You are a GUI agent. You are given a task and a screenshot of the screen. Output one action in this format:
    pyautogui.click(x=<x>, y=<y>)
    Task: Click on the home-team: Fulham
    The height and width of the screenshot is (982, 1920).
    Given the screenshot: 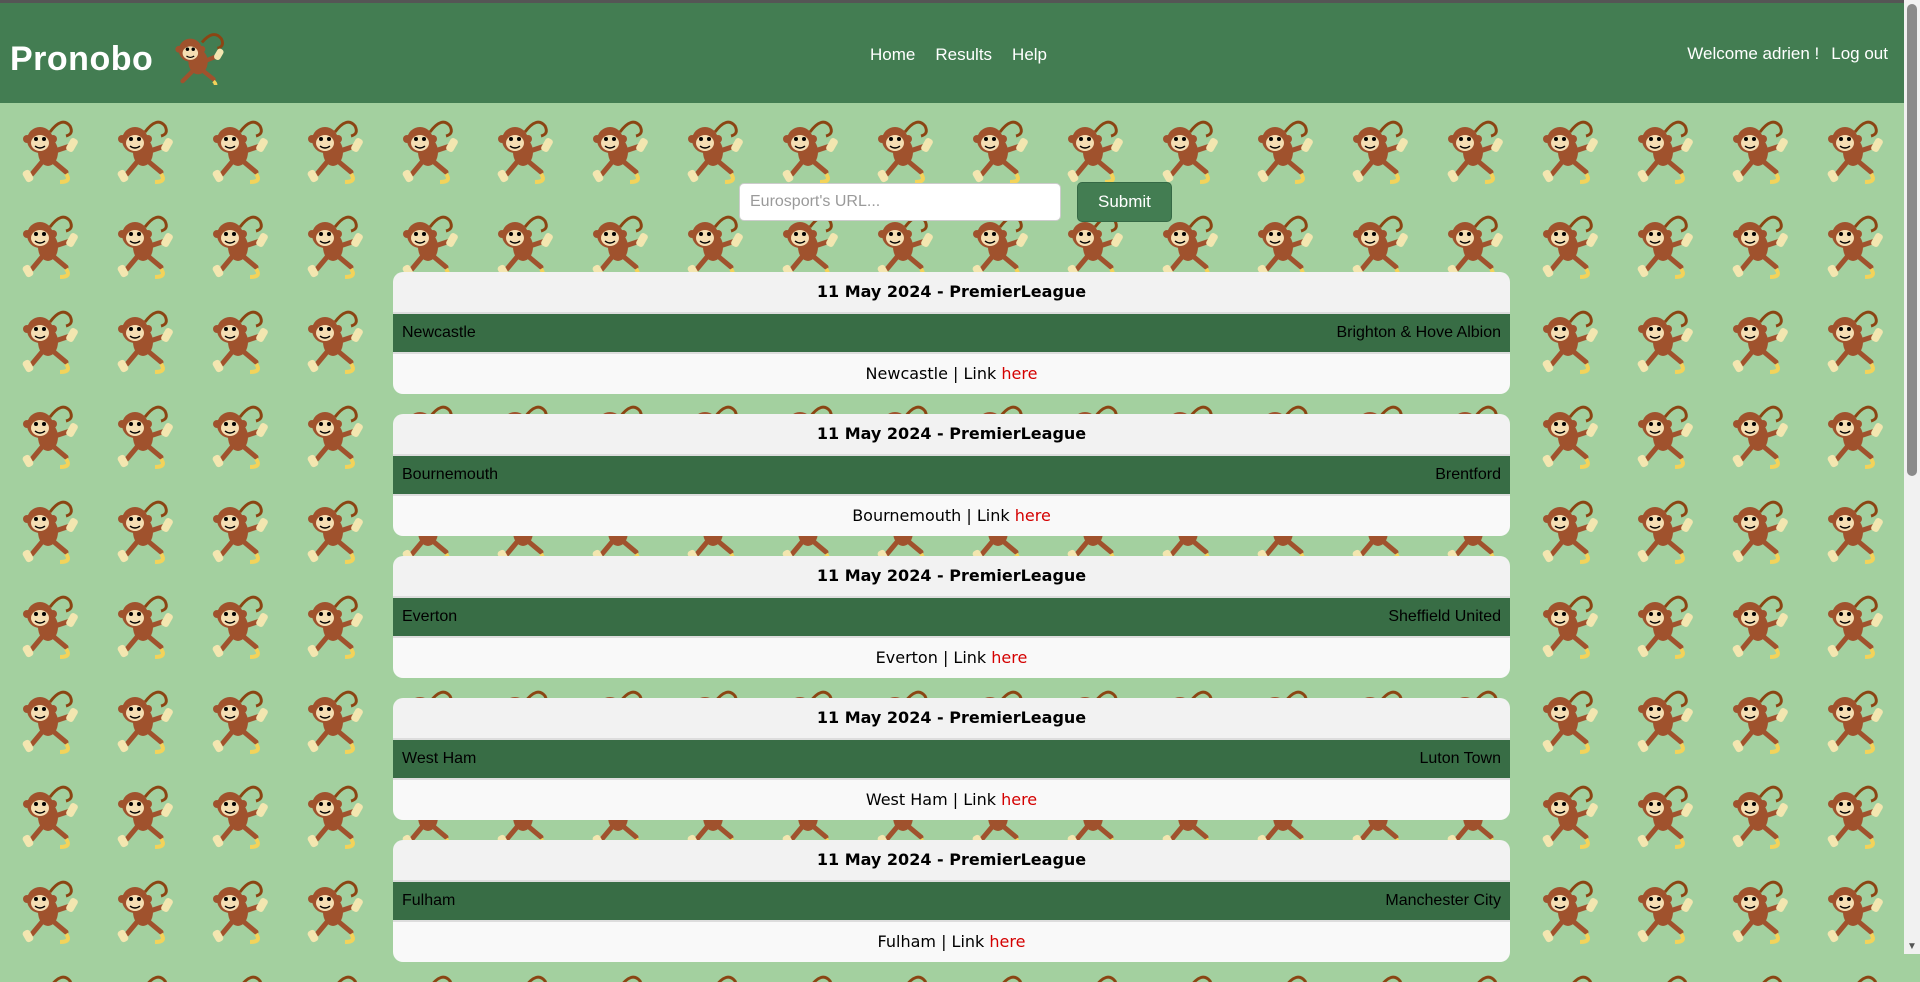 What is the action you would take?
    pyautogui.click(x=429, y=900)
    